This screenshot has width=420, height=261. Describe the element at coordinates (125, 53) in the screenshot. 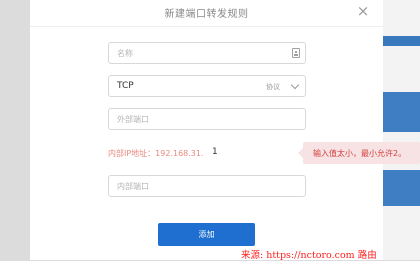

I see `name-placeholder: 名称` at that location.